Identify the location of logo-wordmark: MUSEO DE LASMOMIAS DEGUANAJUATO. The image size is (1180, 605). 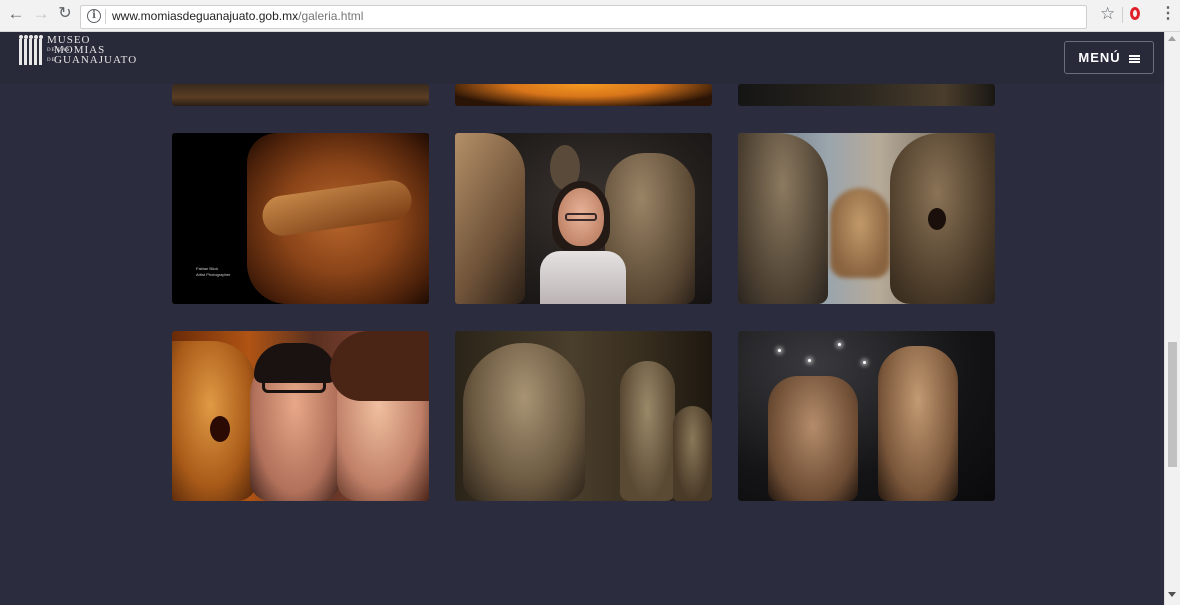
(92, 50).